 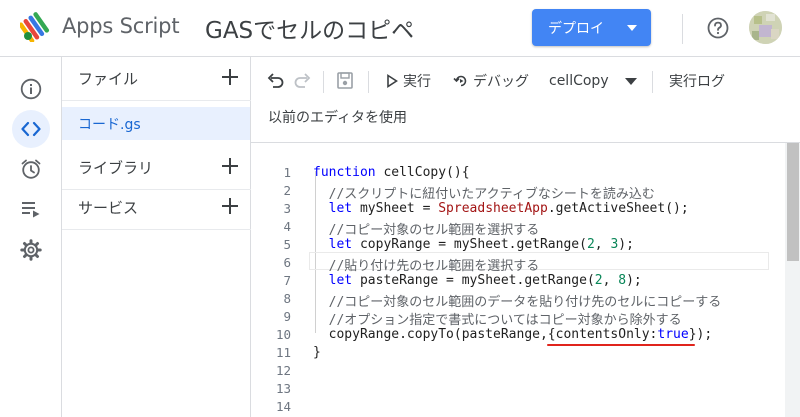 I want to click on code-line: //オプション指定で書式についてはコピー対象から除外する, so click(x=497, y=320).